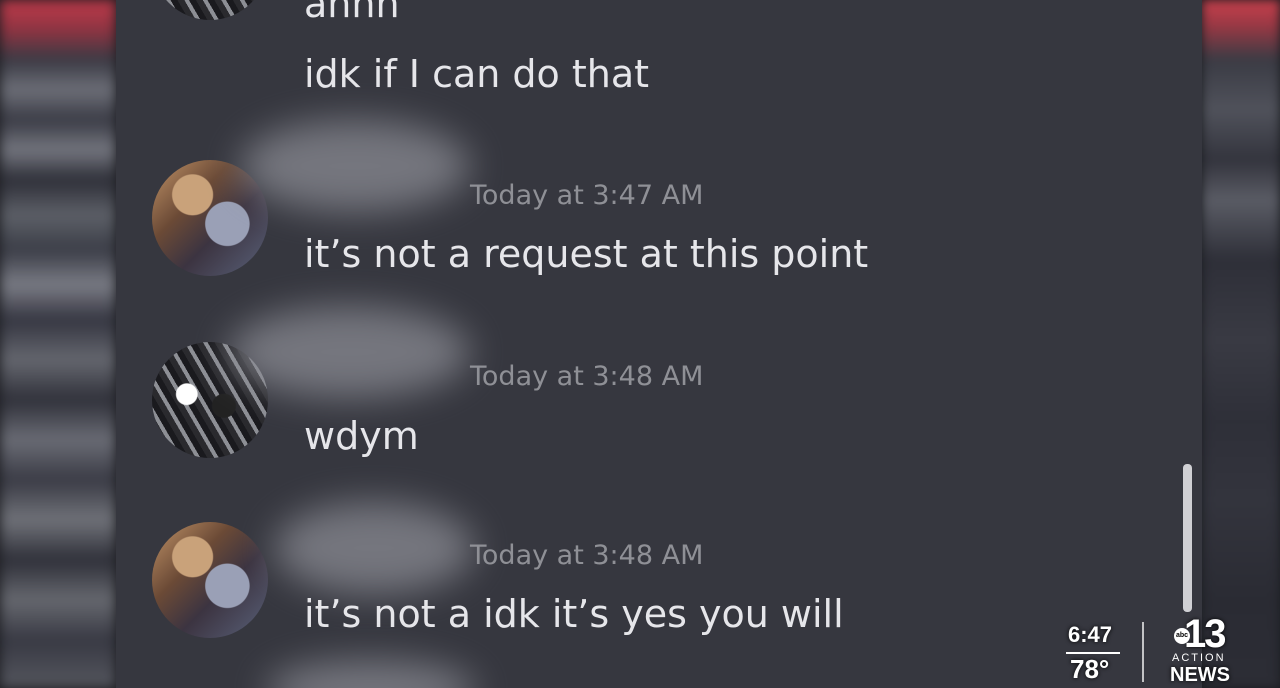  What do you see at coordinates (361, 436) in the screenshot?
I see `message-text: wdym` at bounding box center [361, 436].